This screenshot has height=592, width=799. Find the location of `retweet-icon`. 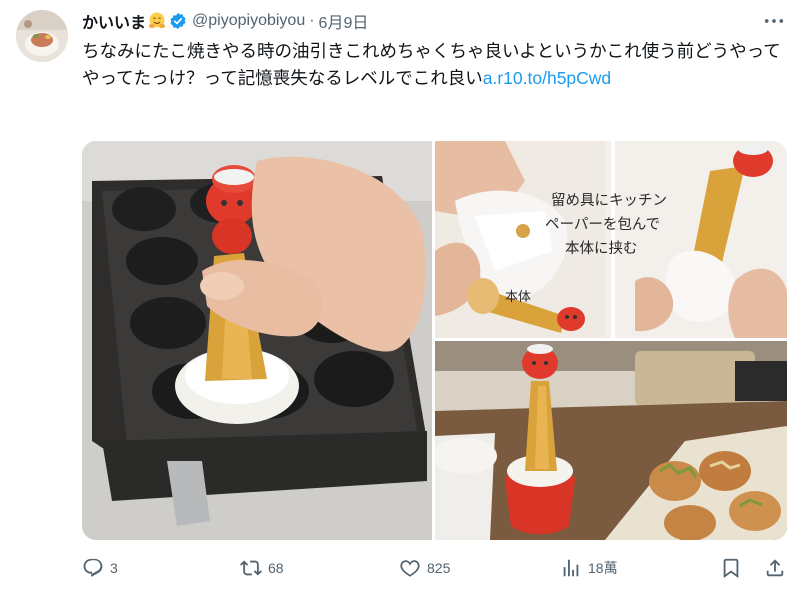

retweet-icon is located at coordinates (251, 568).